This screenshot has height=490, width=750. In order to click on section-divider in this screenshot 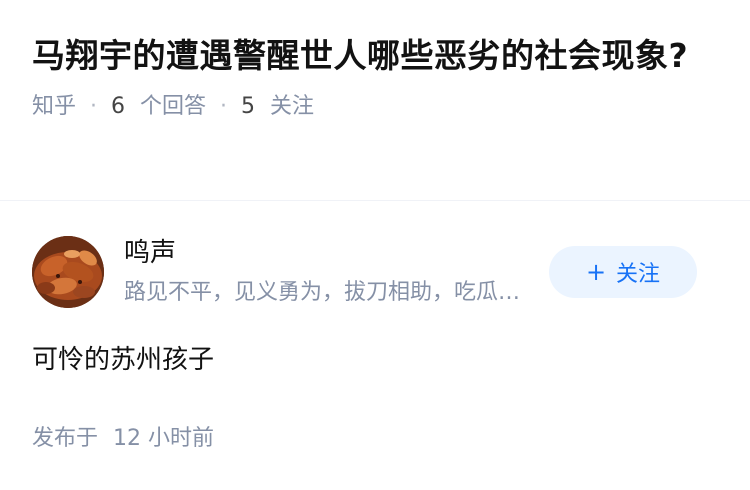, I will do `click(375, 200)`.